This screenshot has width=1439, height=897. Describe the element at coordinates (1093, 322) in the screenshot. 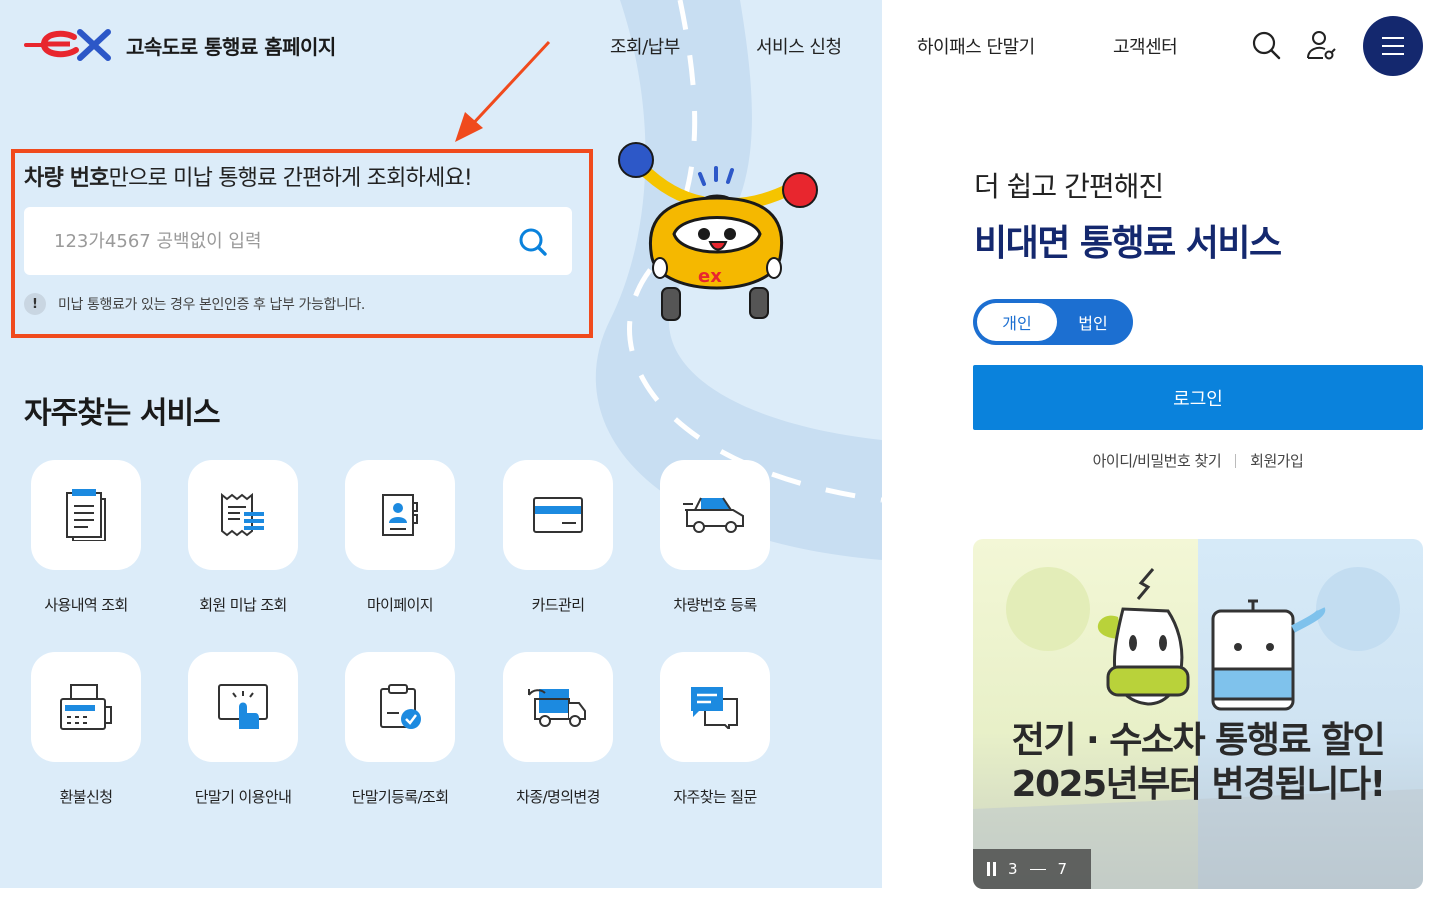

I see `toggle-business: 법인` at that location.